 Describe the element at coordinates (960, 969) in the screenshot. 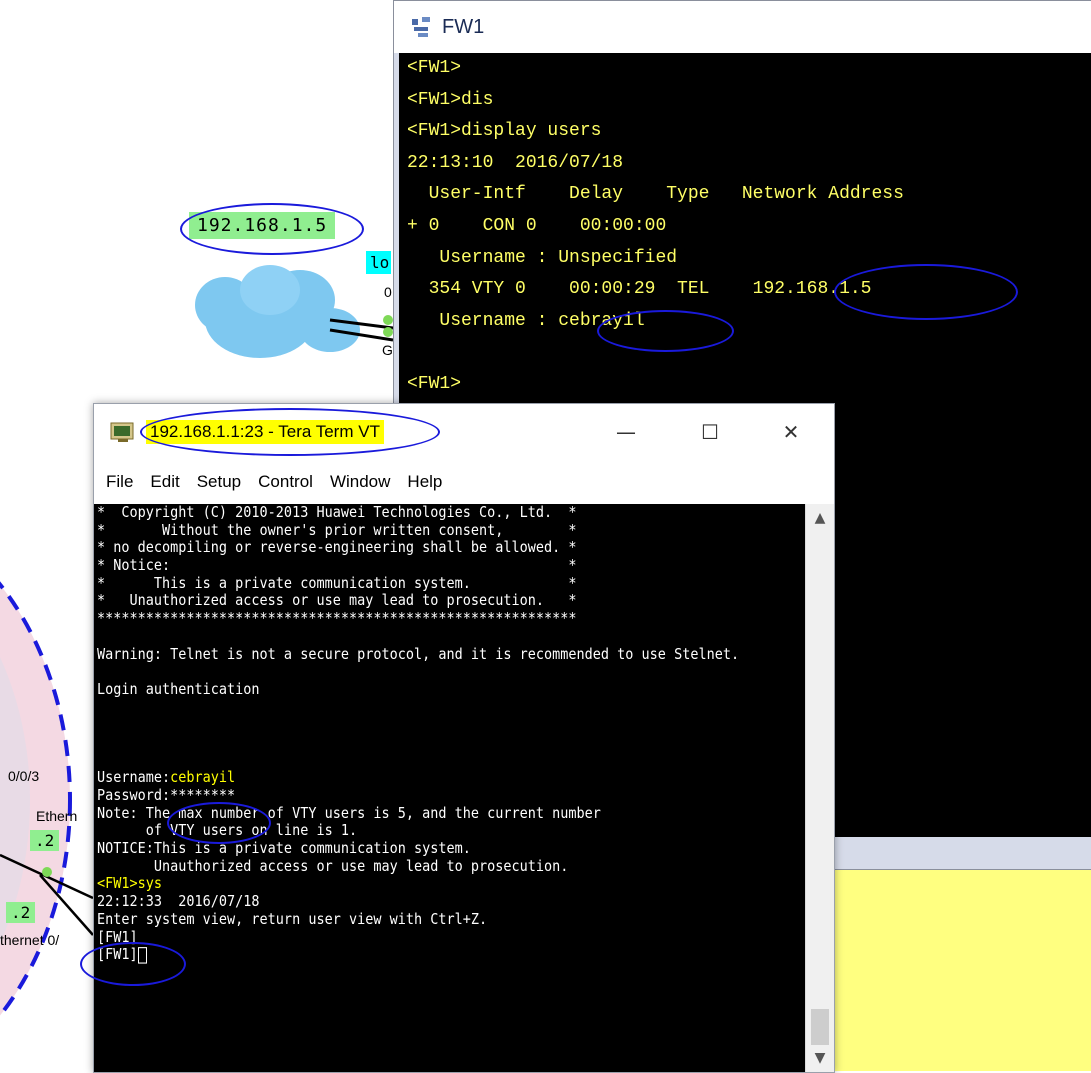

I see `topology-yellow-area` at that location.